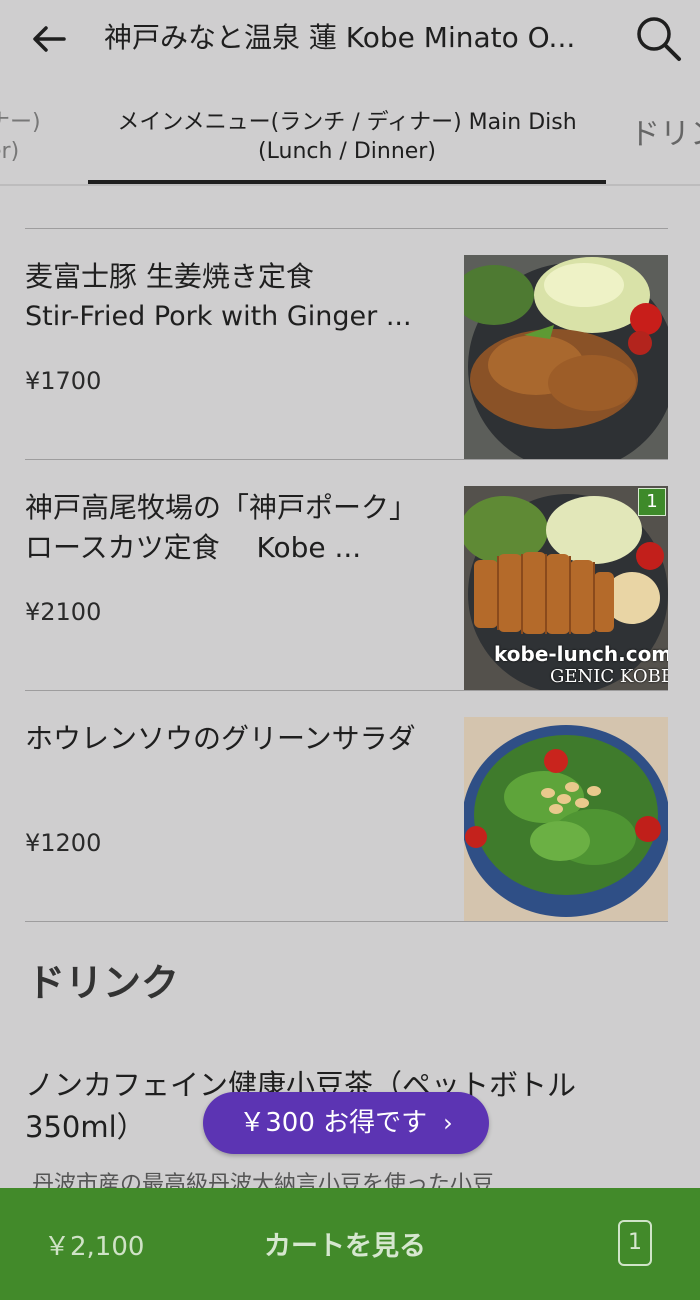 This screenshot has height=1300, width=700. I want to click on savings-promo-button: ￥300 お得です ›, so click(346, 1123).